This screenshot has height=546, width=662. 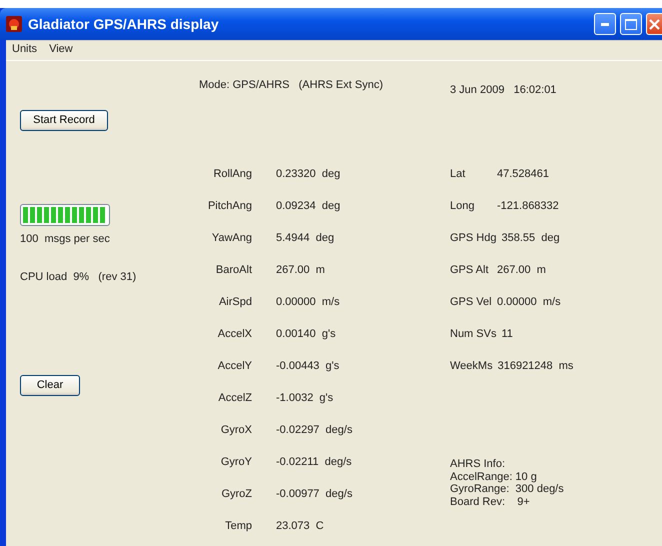 I want to click on field-label: Temp, so click(x=238, y=526).